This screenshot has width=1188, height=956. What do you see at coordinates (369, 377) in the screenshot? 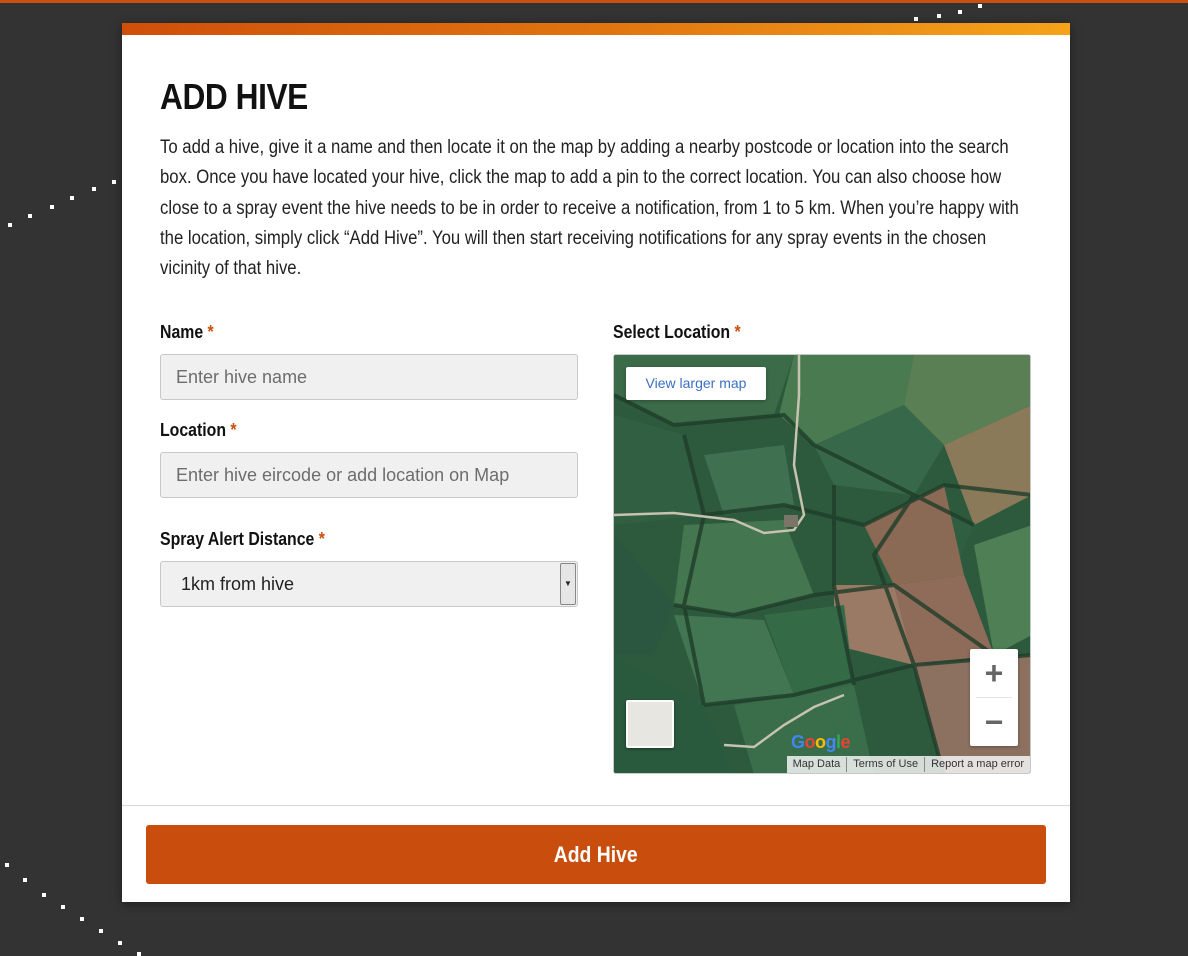
I see `hive-name-input` at bounding box center [369, 377].